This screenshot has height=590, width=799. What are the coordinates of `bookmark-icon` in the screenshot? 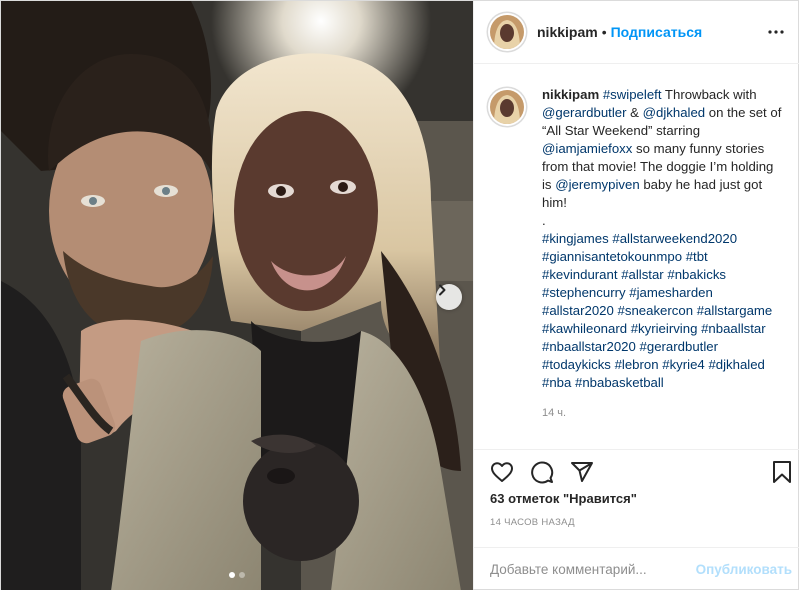 It's located at (782, 472).